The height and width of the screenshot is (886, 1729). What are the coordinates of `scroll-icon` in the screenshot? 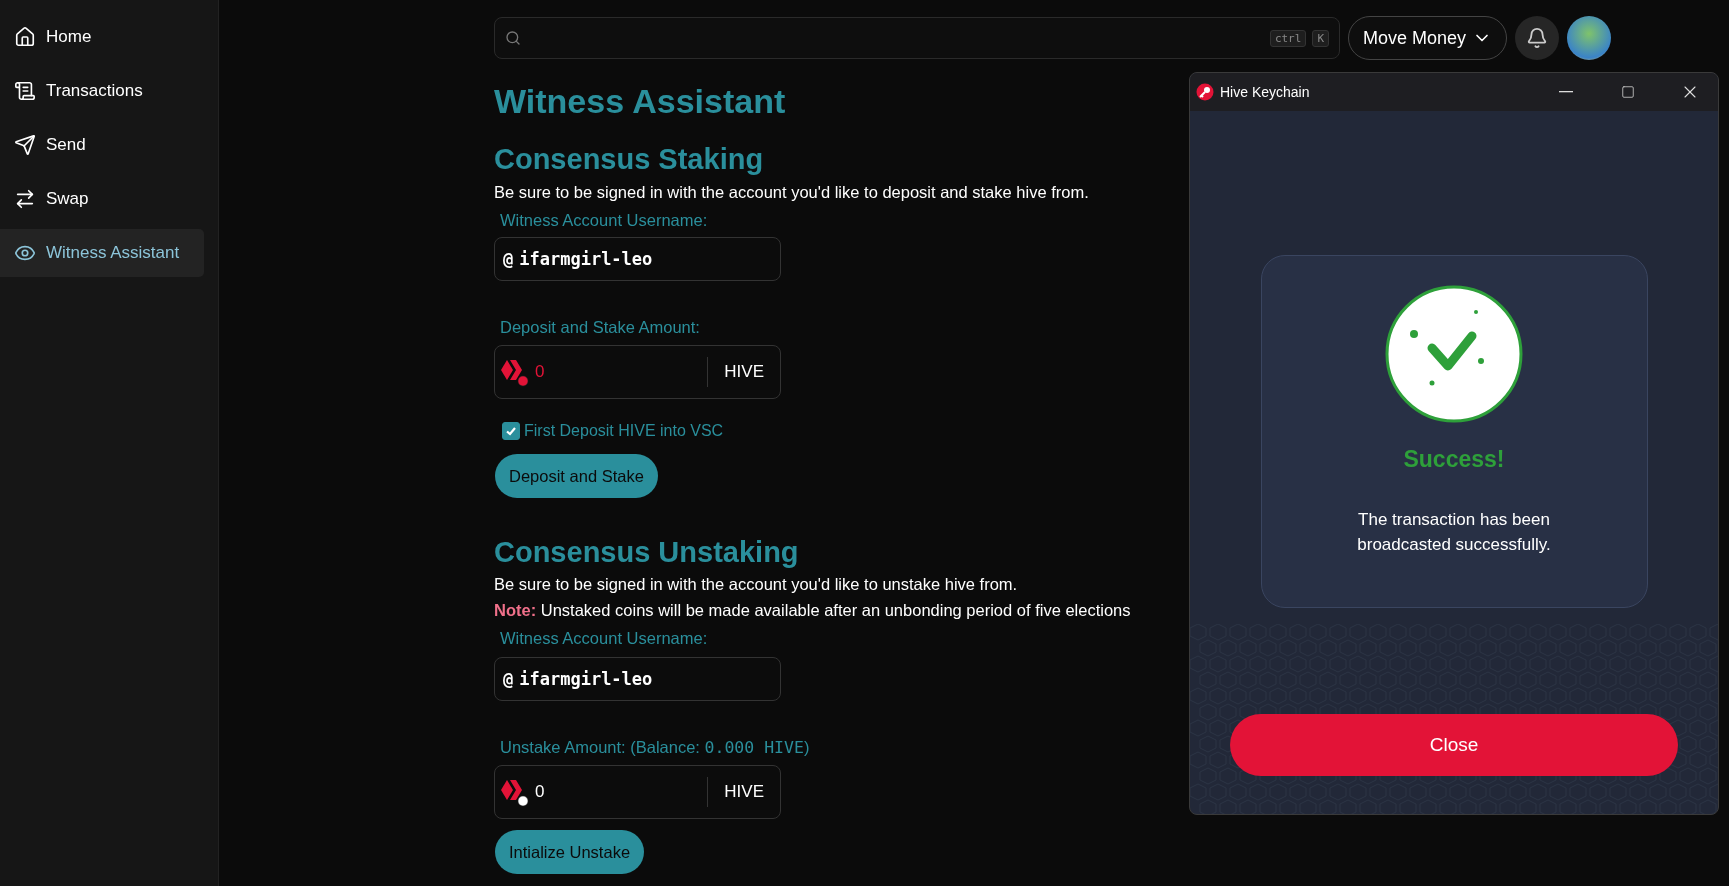 It's located at (25, 91).